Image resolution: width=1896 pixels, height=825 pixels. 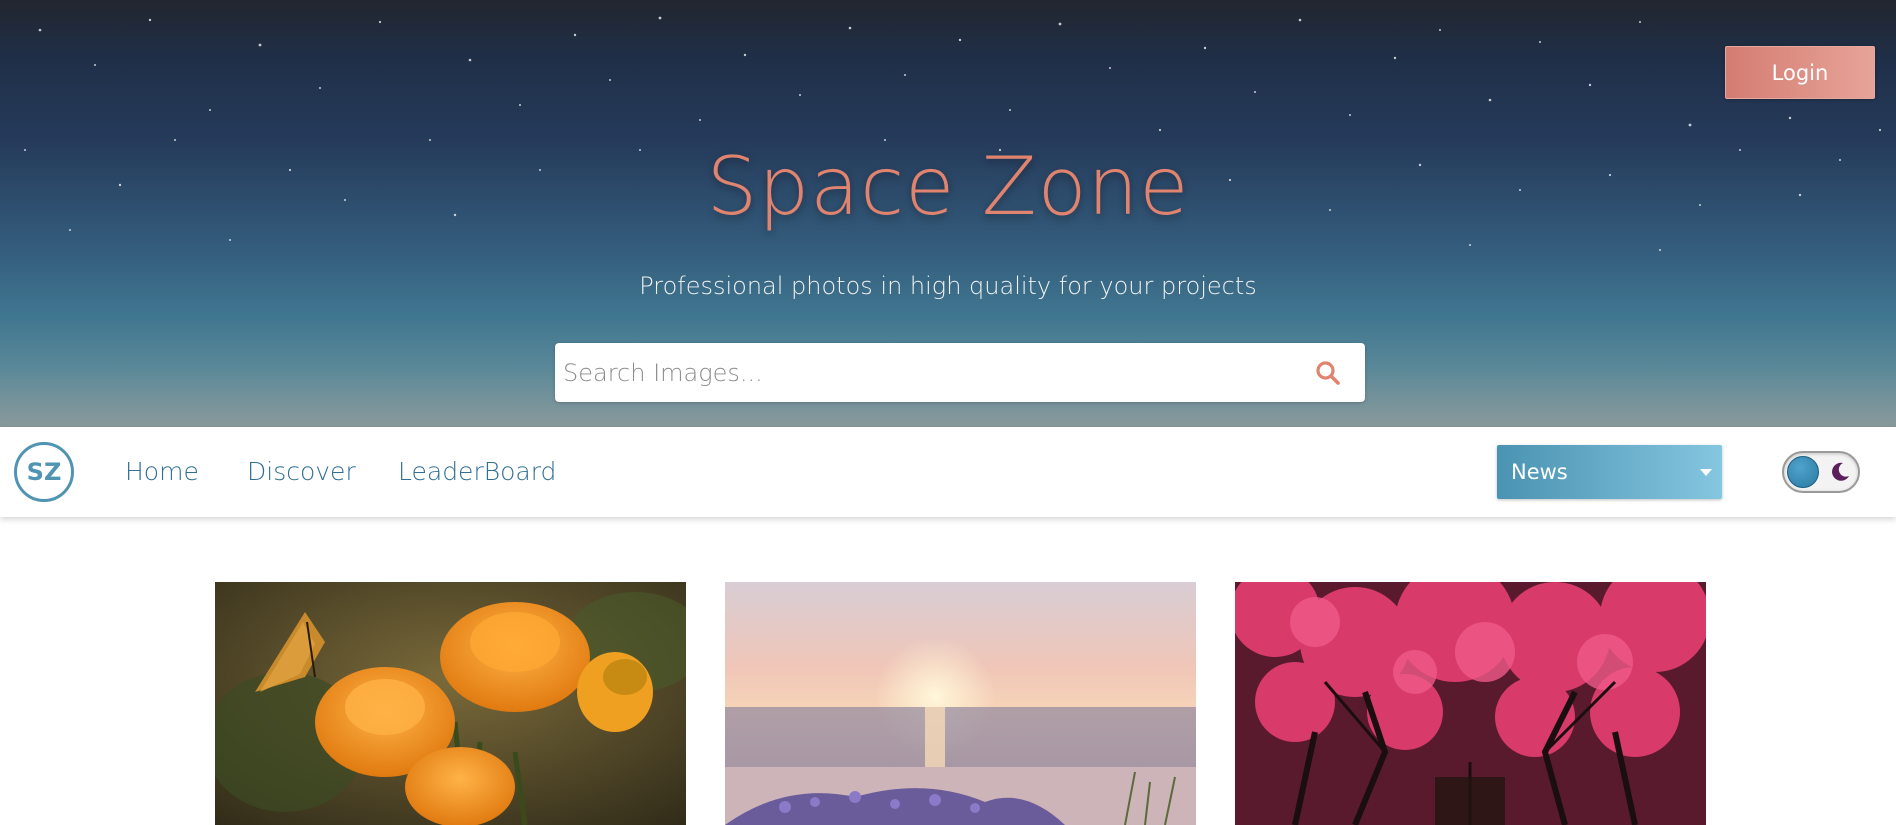 I want to click on nav-link-home: Home, so click(x=162, y=471).